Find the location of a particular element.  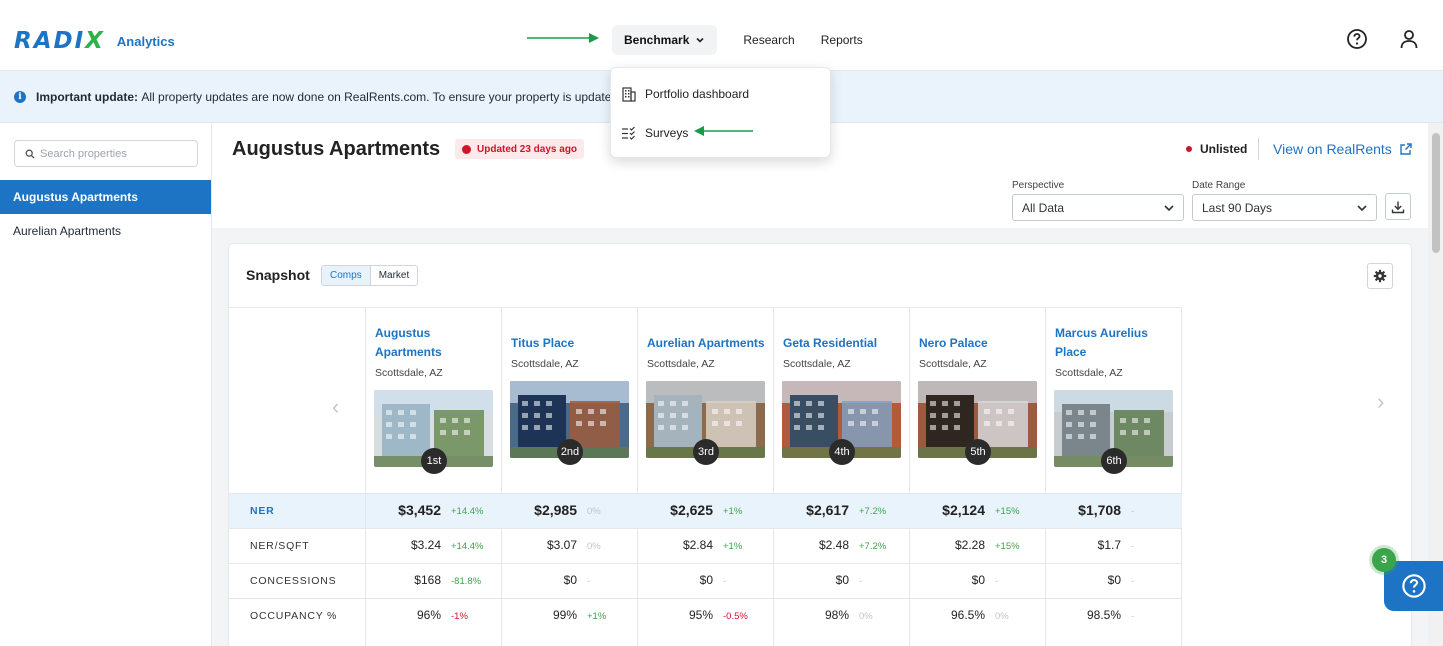

help-circle-icon is located at coordinates (1357, 39).